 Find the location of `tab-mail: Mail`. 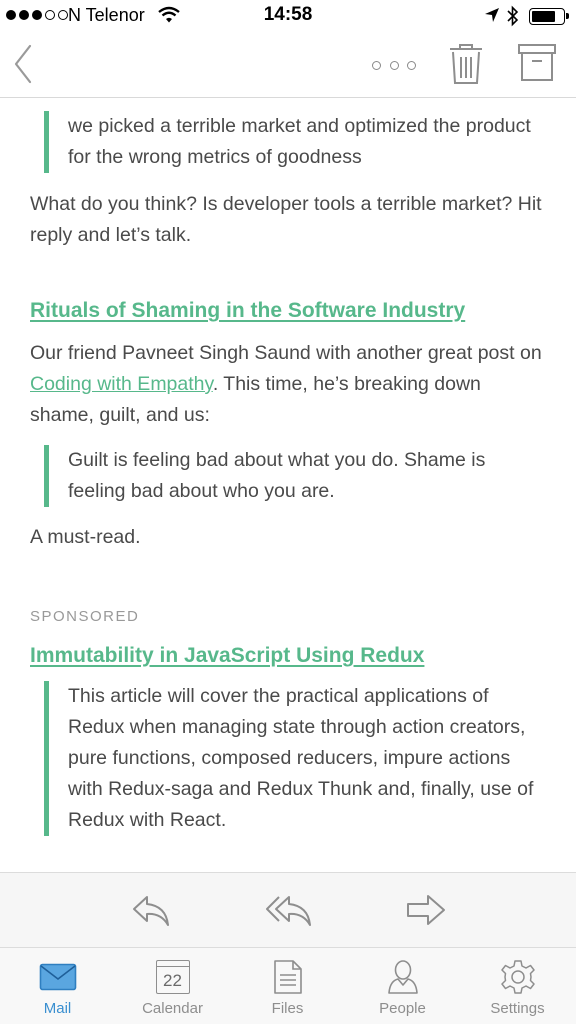

tab-mail: Mail is located at coordinates (57, 986).